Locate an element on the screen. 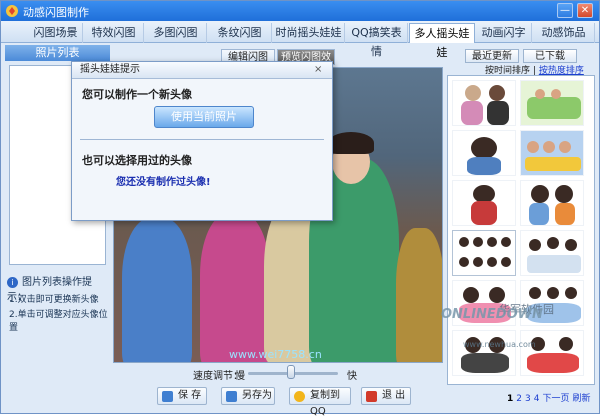 The image size is (600, 420). page-link: 1 is located at coordinates (510, 399).